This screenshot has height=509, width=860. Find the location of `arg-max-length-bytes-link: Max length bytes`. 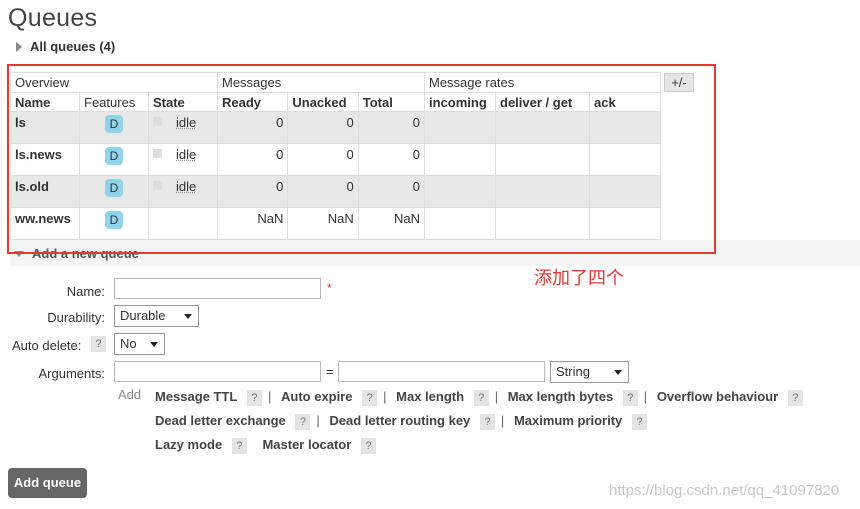

arg-max-length-bytes-link: Max length bytes is located at coordinates (560, 396).